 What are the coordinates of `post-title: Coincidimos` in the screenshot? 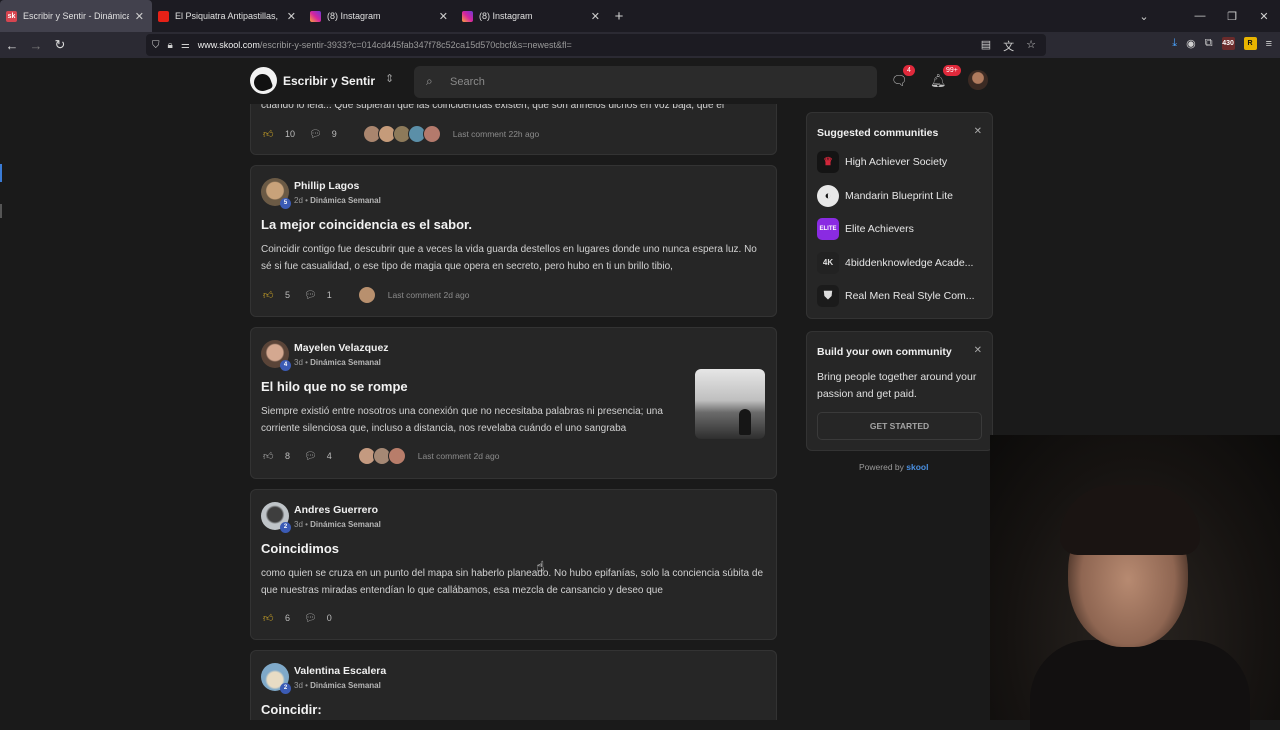 It's located at (300, 548).